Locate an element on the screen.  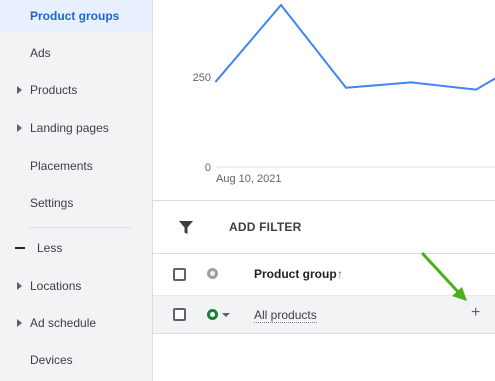
sidebar-item-label: Landing pages is located at coordinates (69, 128).